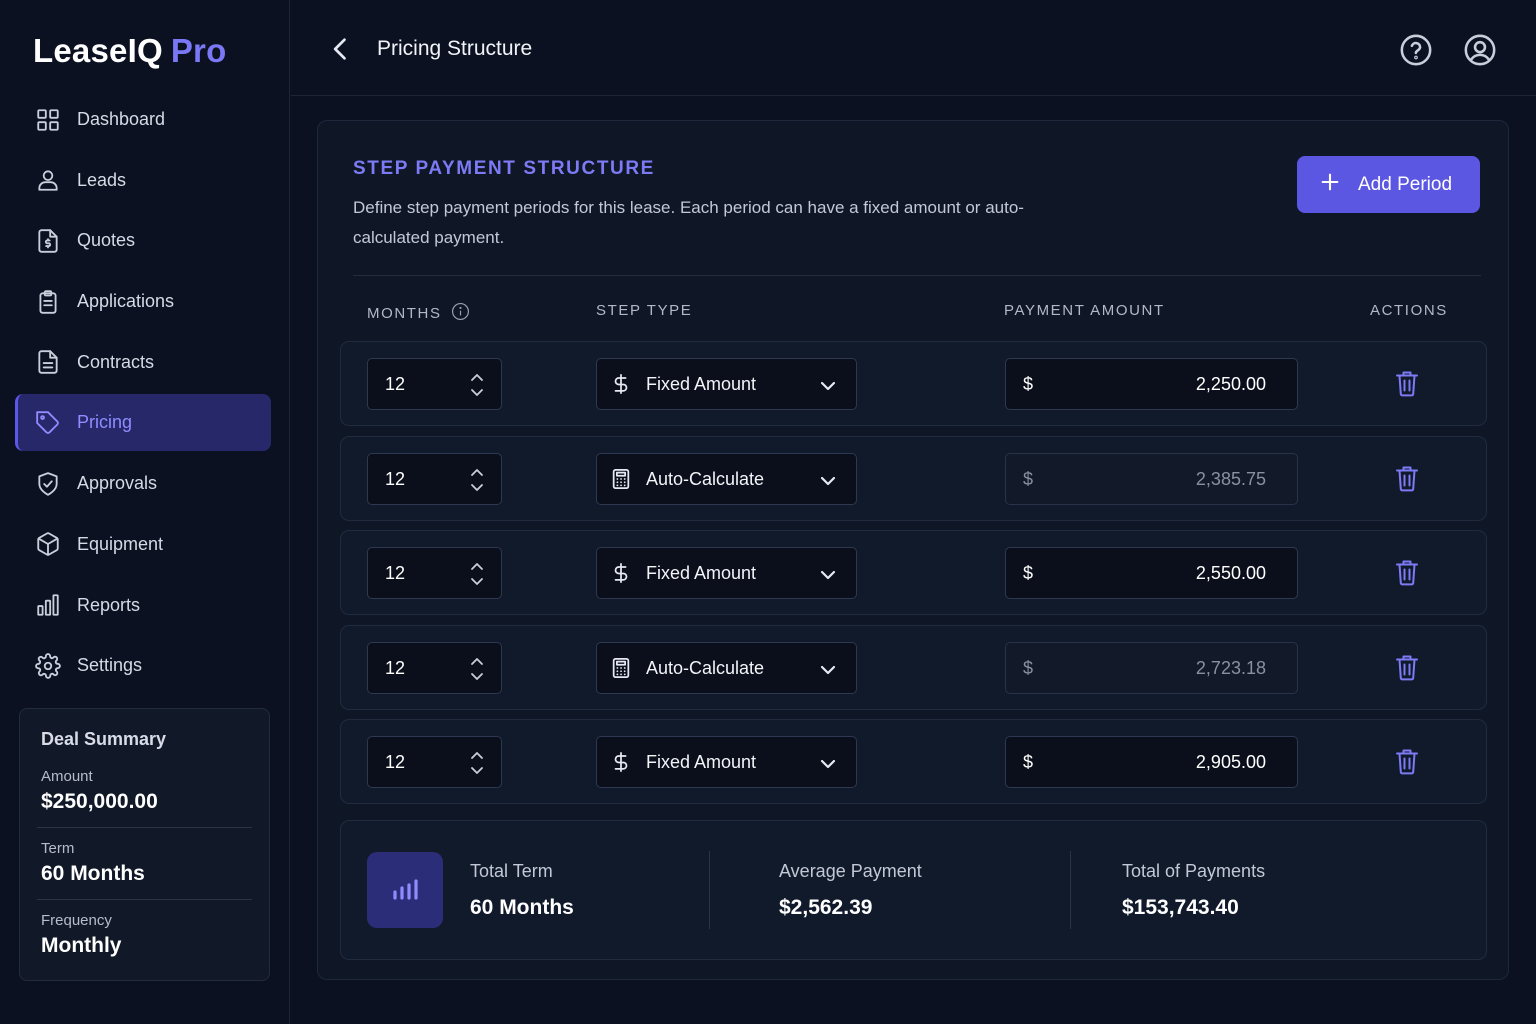  What do you see at coordinates (511, 871) in the screenshot?
I see `total-term-label: Total Term` at bounding box center [511, 871].